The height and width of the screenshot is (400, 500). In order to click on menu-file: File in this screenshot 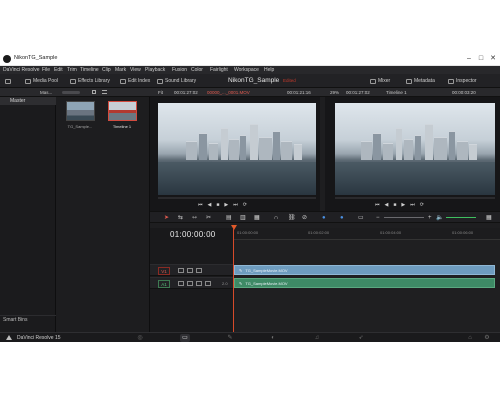, I will do `click(46, 70)`.